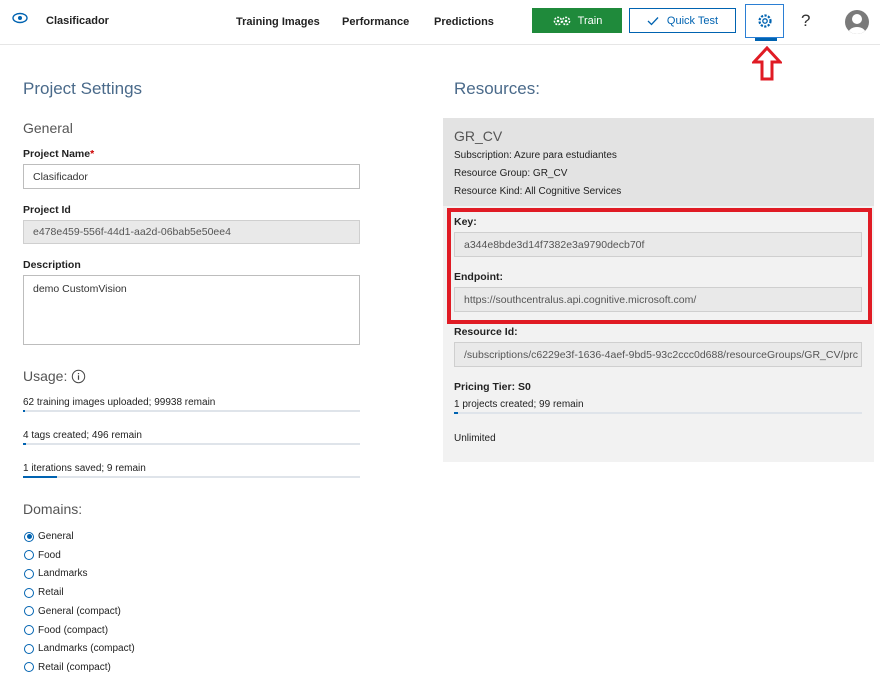  I want to click on domains-heading: Domains:, so click(53, 509).